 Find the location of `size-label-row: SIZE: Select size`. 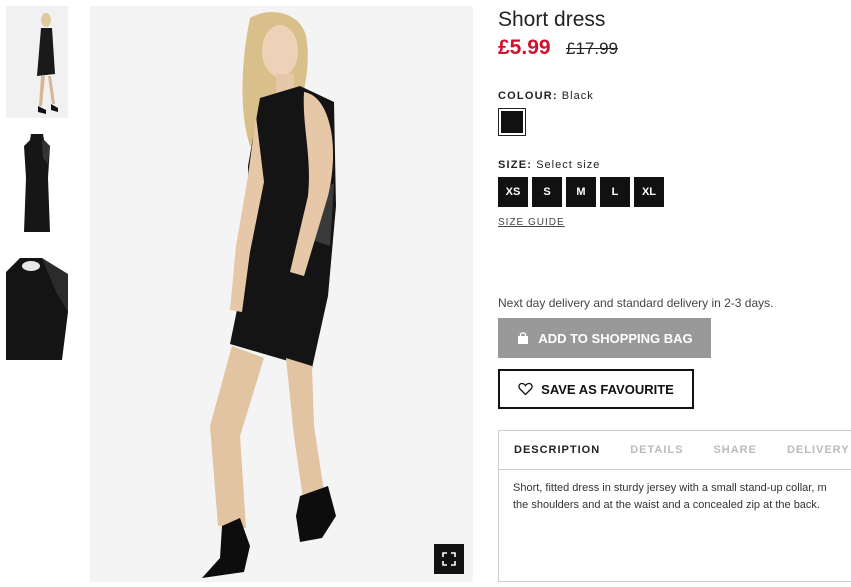

size-label-row: SIZE: Select size is located at coordinates (549, 165).